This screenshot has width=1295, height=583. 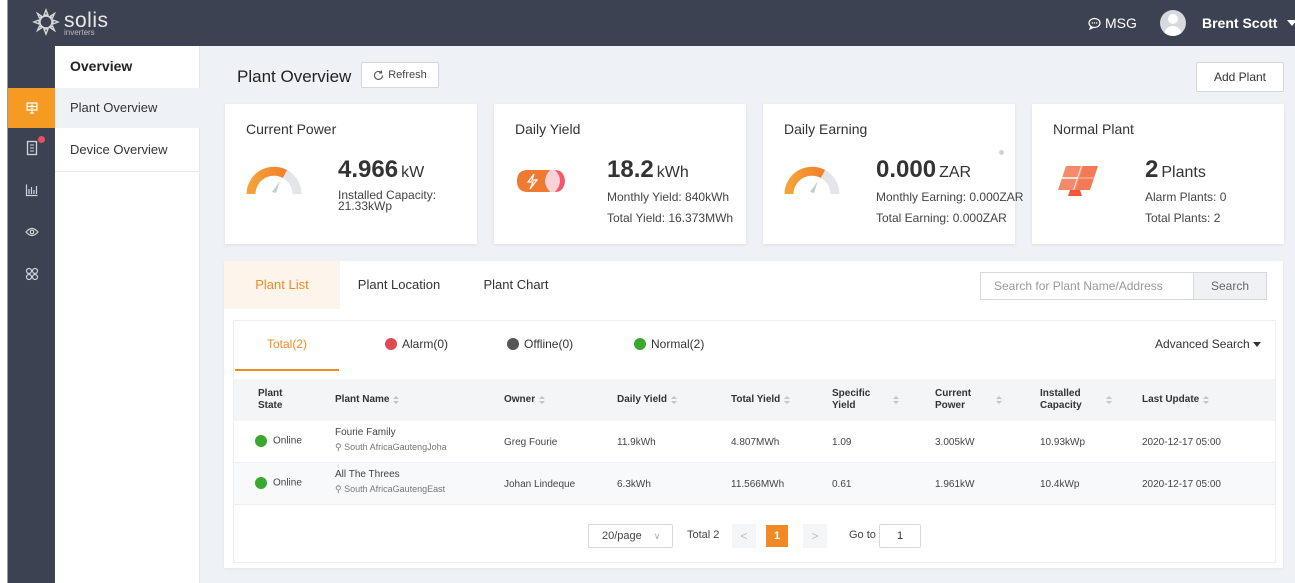 I want to click on current-power-value: 4.966, so click(x=368, y=169).